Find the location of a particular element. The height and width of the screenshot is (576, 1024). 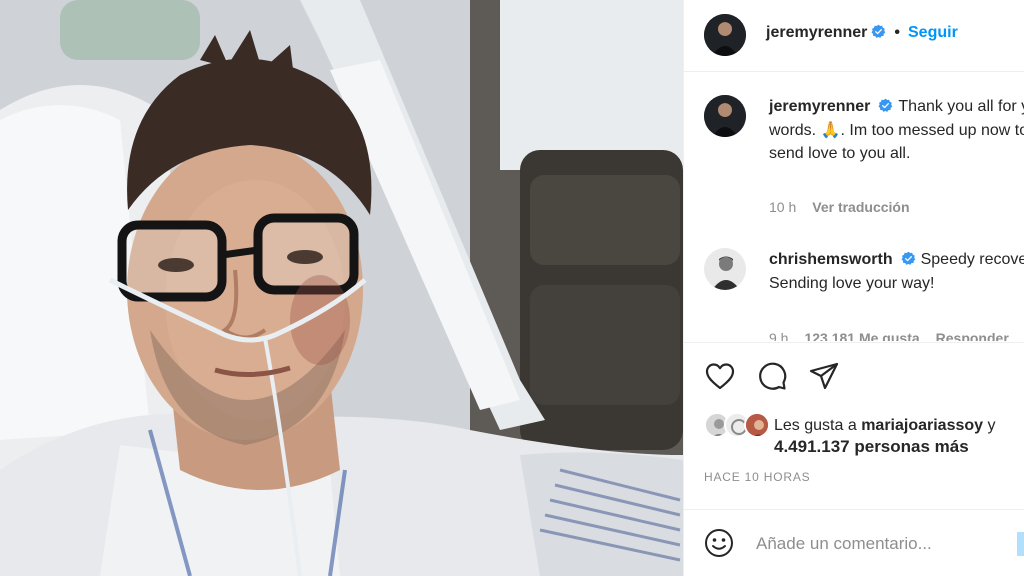

paper-plane-icon is located at coordinates (824, 376).